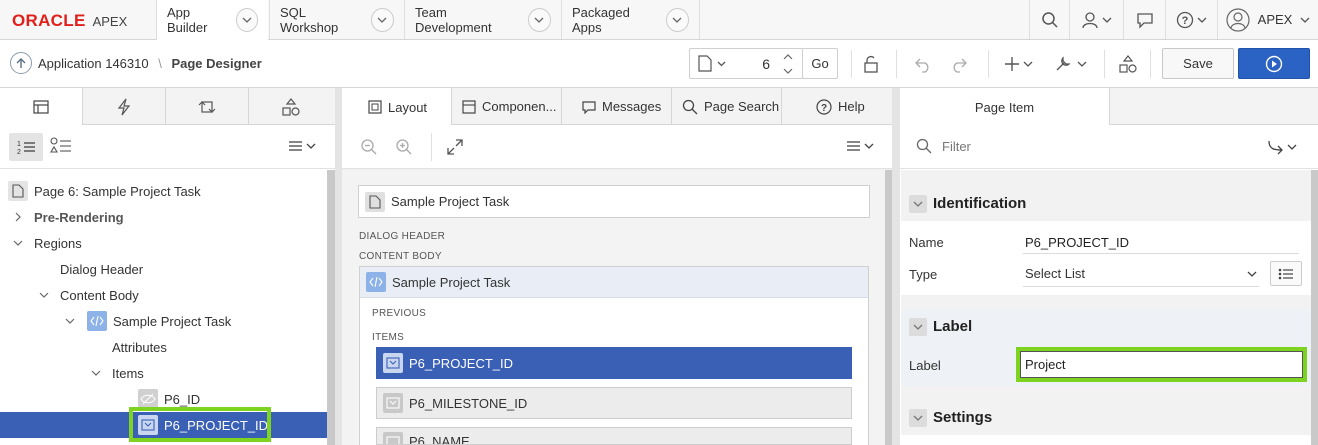  Describe the element at coordinates (614, 201) in the screenshot. I see `page-layout-header: Sample Project Task` at that location.